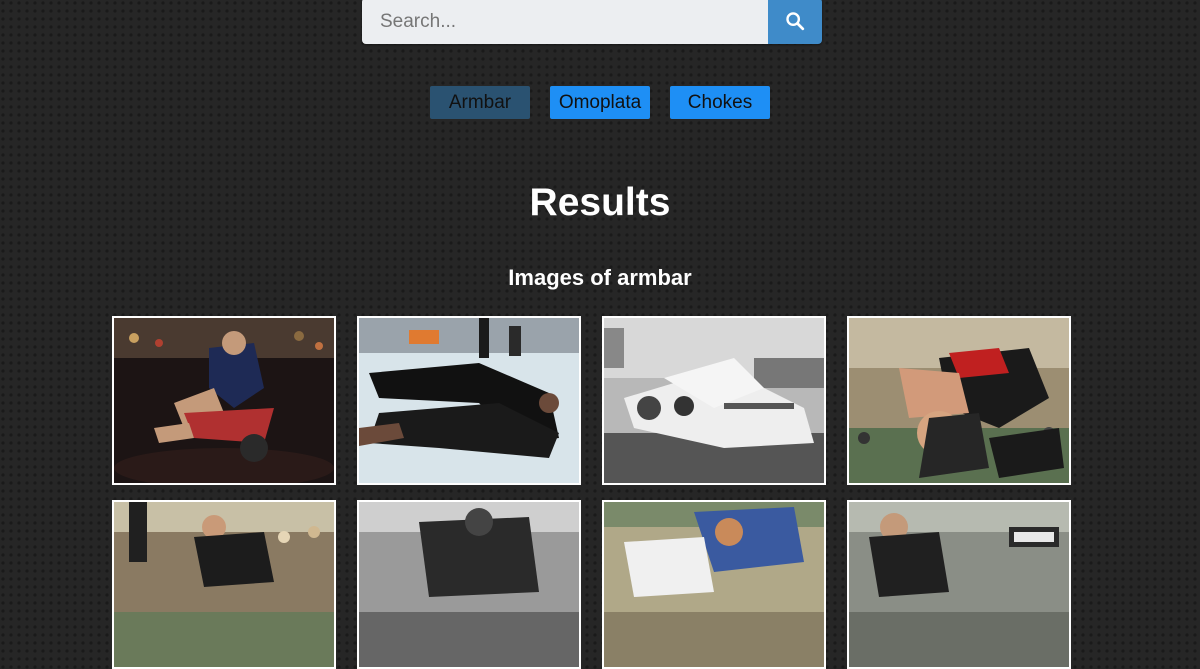  What do you see at coordinates (480, 102) in the screenshot?
I see `tag-armbar: Armbar` at bounding box center [480, 102].